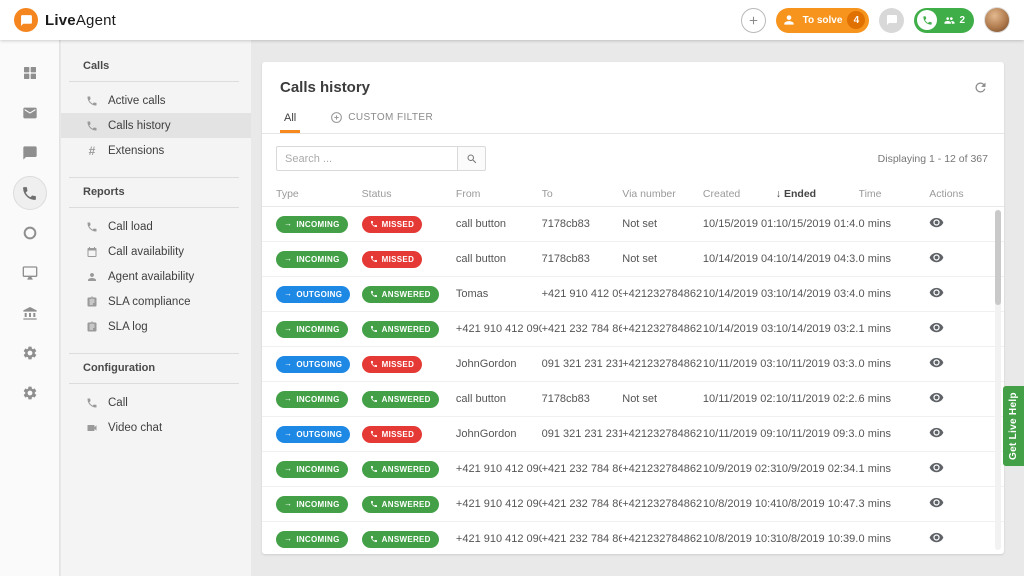  I want to click on nav-item-extensions: # Extensions, so click(156, 150).